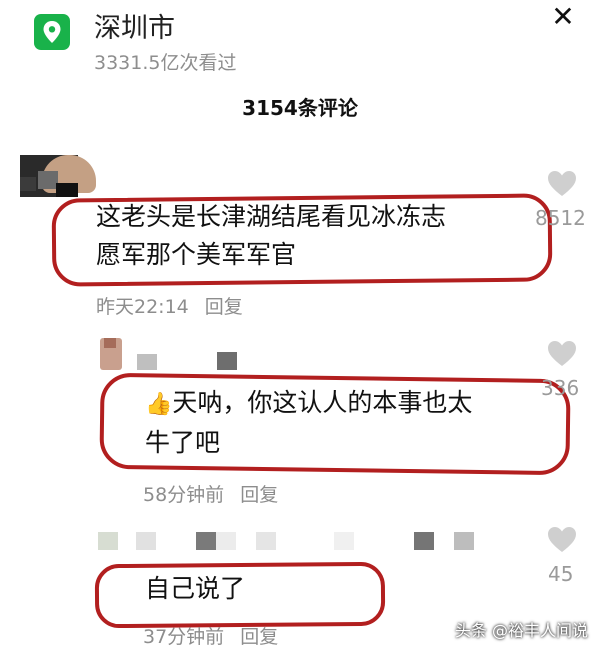 The image size is (600, 653). I want to click on like-count: 45, so click(561, 574).